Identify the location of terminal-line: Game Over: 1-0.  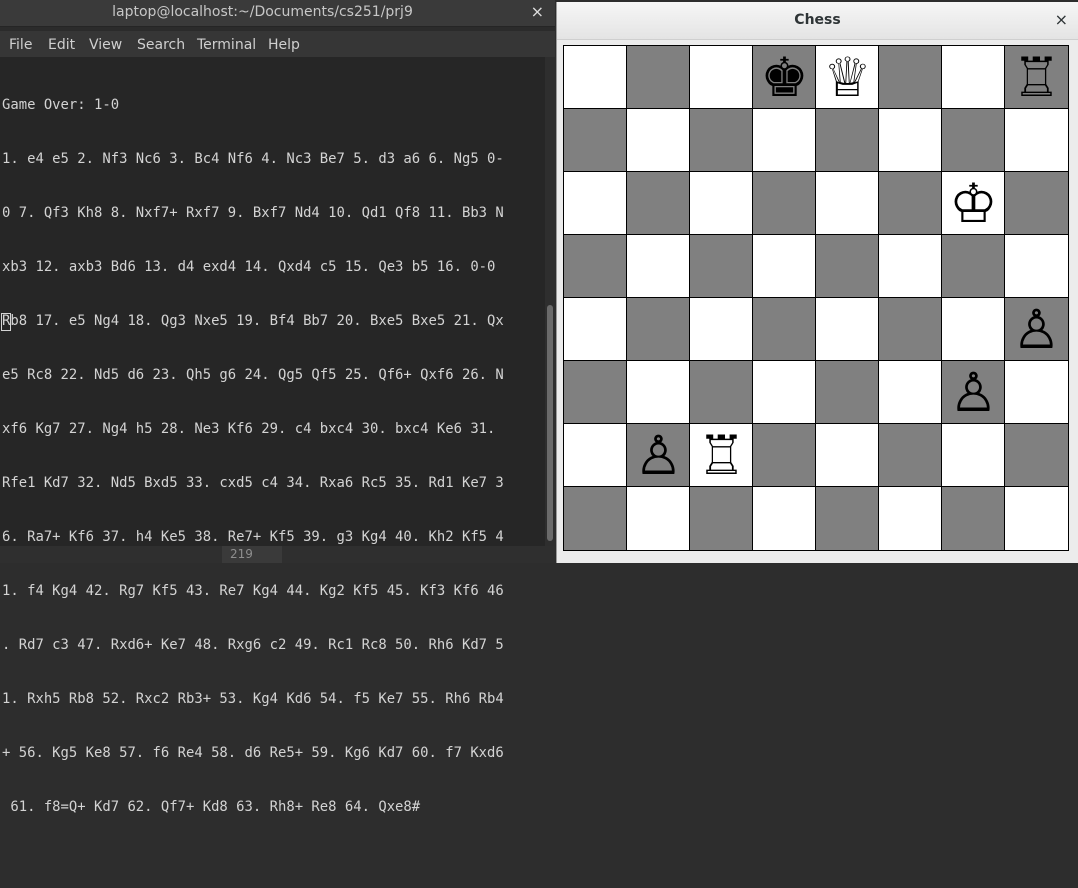
(61, 105).